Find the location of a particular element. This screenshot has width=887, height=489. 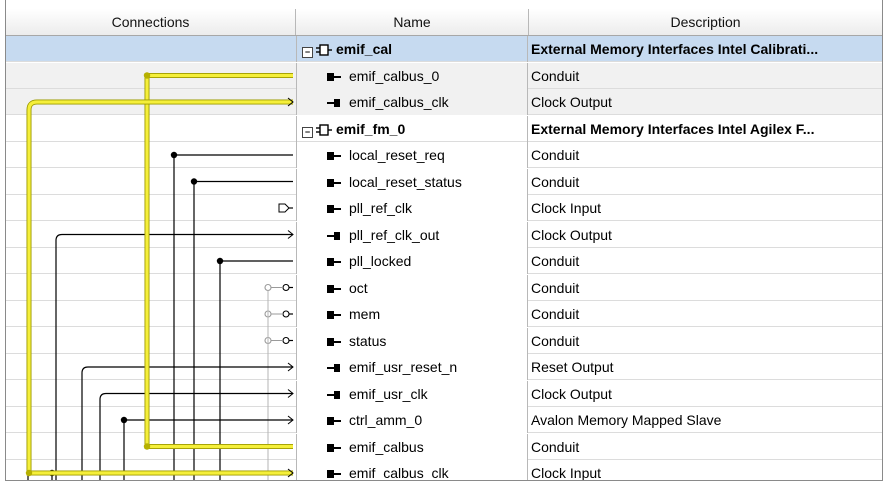

name-cell: emif_usr_reset_n is located at coordinates (412, 367).